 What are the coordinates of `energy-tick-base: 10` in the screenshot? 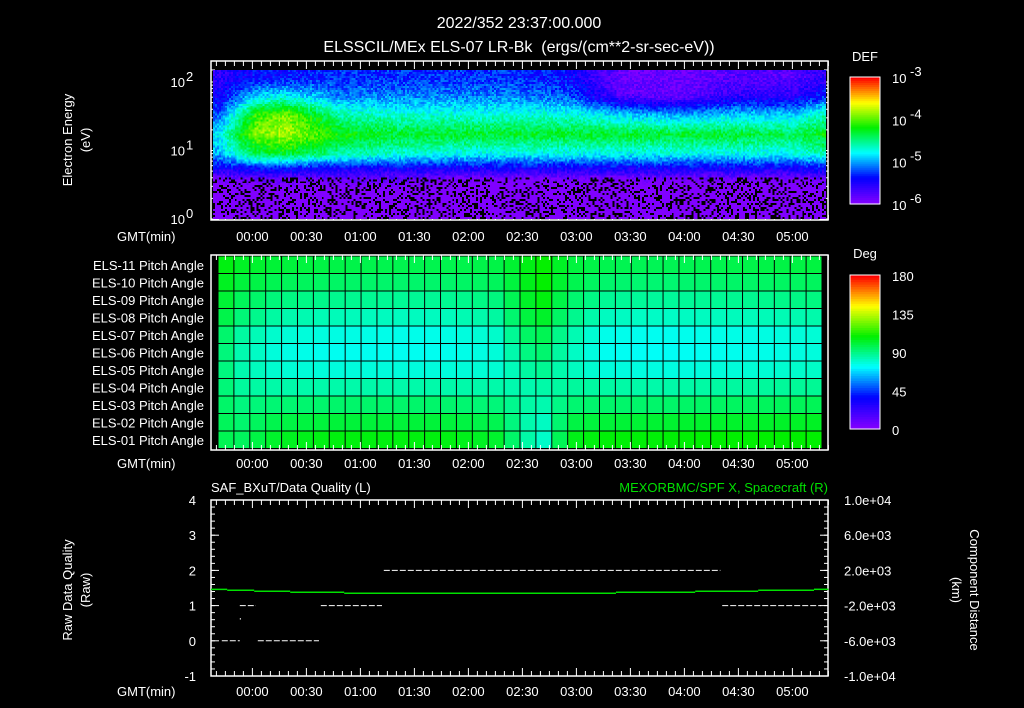 It's located at (178, 219).